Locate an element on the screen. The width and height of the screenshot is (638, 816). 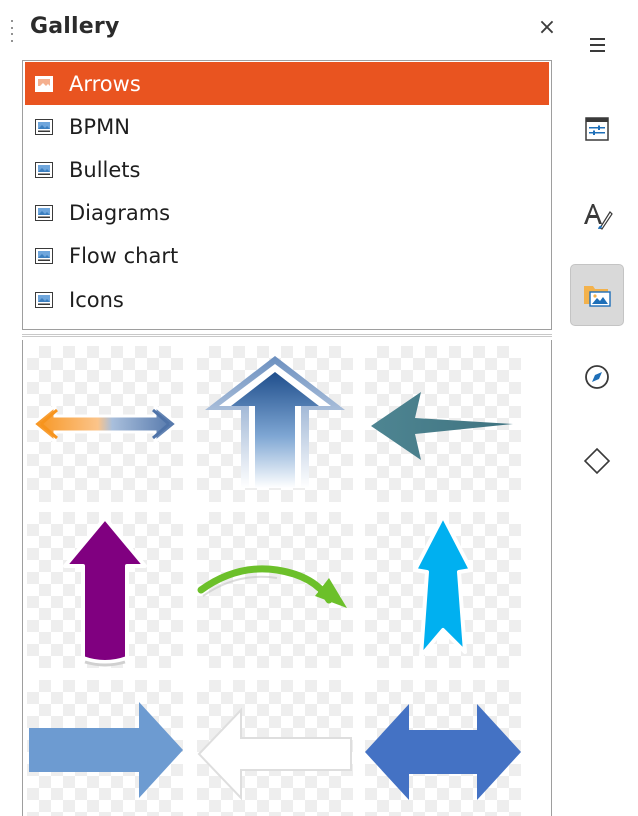
properties-icon is located at coordinates (597, 129).